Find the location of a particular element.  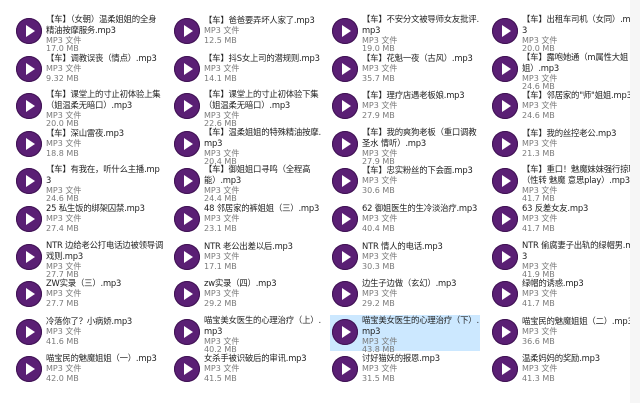

file-item: NTR 边给老公打电话边被领导调戏则.mp3 MP3 文件 27.7 MB is located at coordinates (89, 259).